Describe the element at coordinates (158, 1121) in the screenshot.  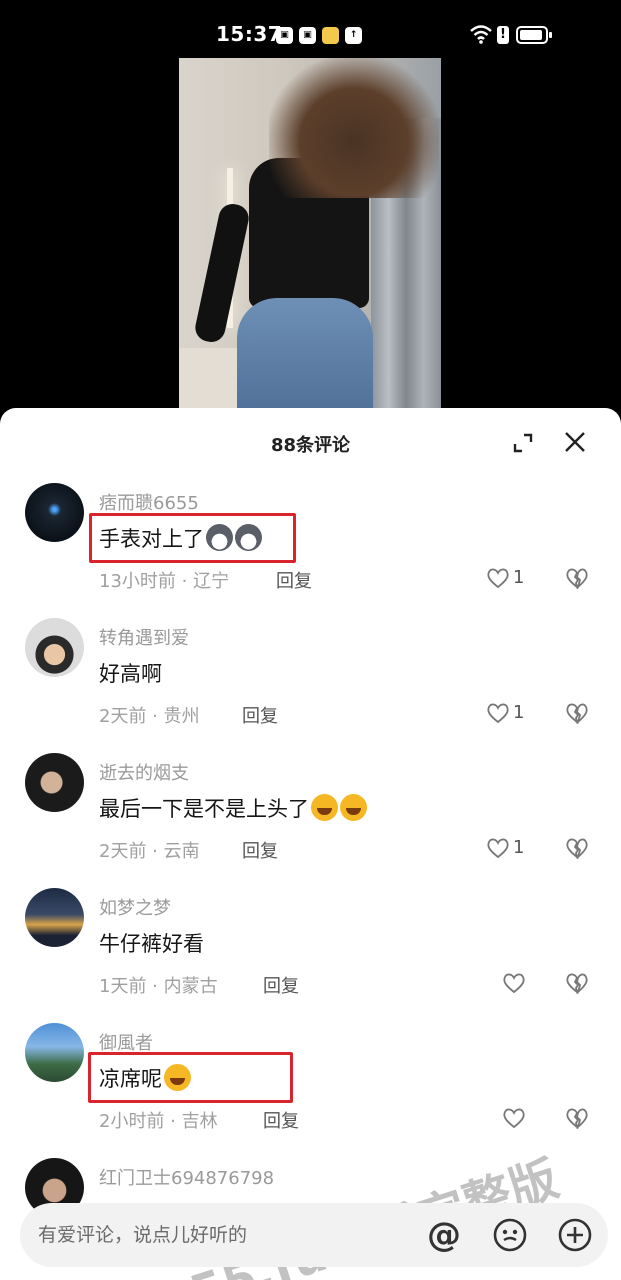
I see `comment-meta: 2小时前 · 吉林` at that location.